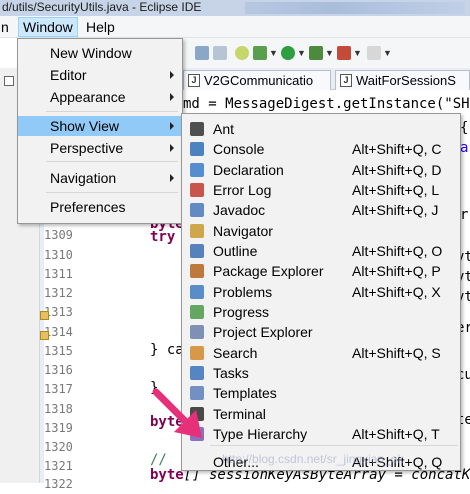  Describe the element at coordinates (167, 475) in the screenshot. I see `code-keyword: byte` at that location.